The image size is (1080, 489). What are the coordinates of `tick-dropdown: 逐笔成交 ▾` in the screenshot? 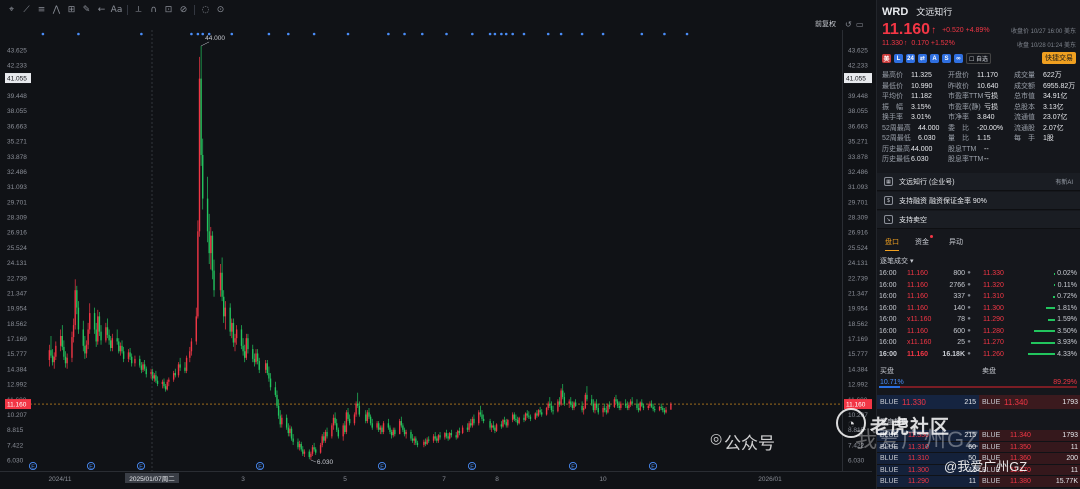 It's located at (896, 261).